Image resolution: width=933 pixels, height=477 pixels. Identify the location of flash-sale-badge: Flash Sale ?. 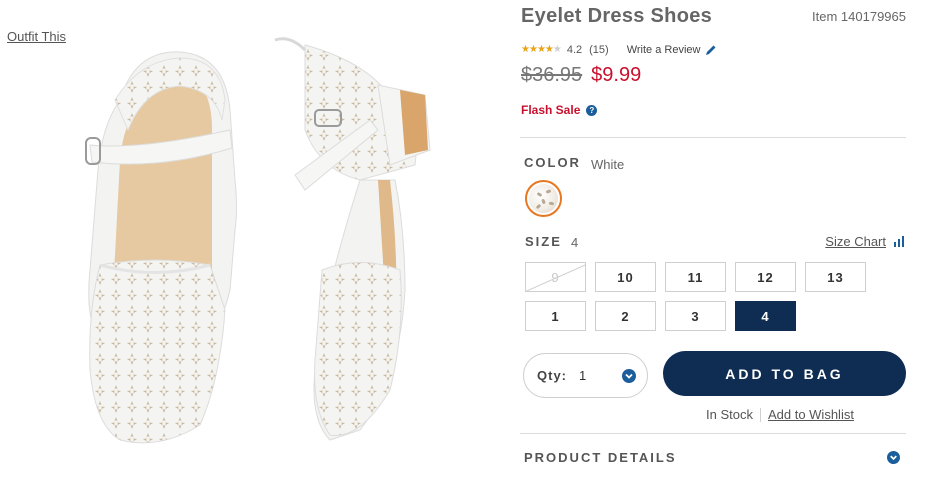
(559, 110).